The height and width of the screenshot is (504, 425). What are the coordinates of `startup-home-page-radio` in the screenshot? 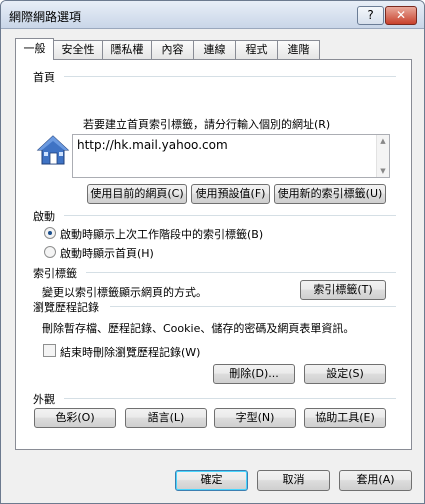 It's located at (50, 252).